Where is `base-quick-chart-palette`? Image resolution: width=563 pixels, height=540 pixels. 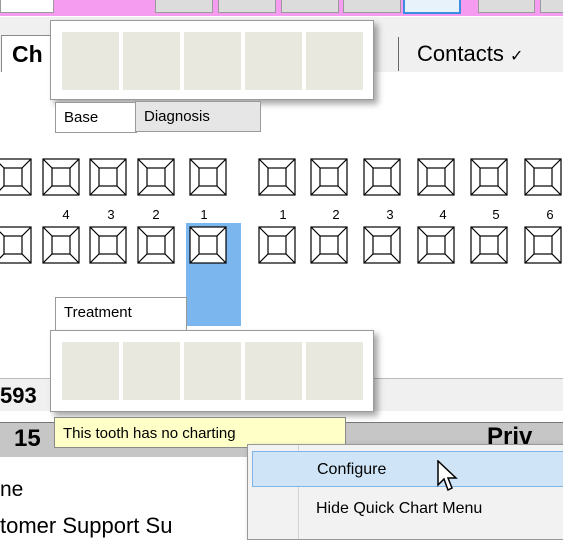 base-quick-chart-palette is located at coordinates (212, 60).